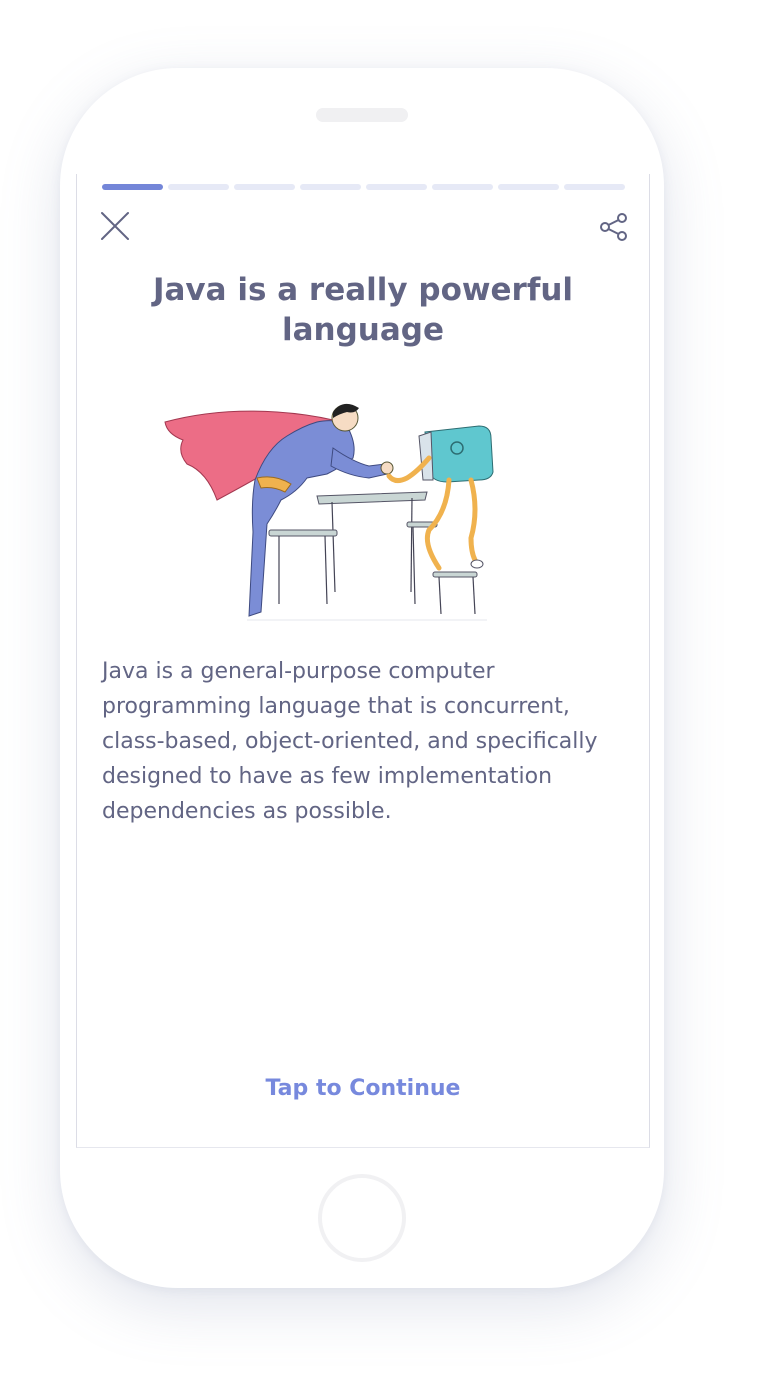 This screenshot has width=782, height=1400. I want to click on close-icon, so click(115, 226).